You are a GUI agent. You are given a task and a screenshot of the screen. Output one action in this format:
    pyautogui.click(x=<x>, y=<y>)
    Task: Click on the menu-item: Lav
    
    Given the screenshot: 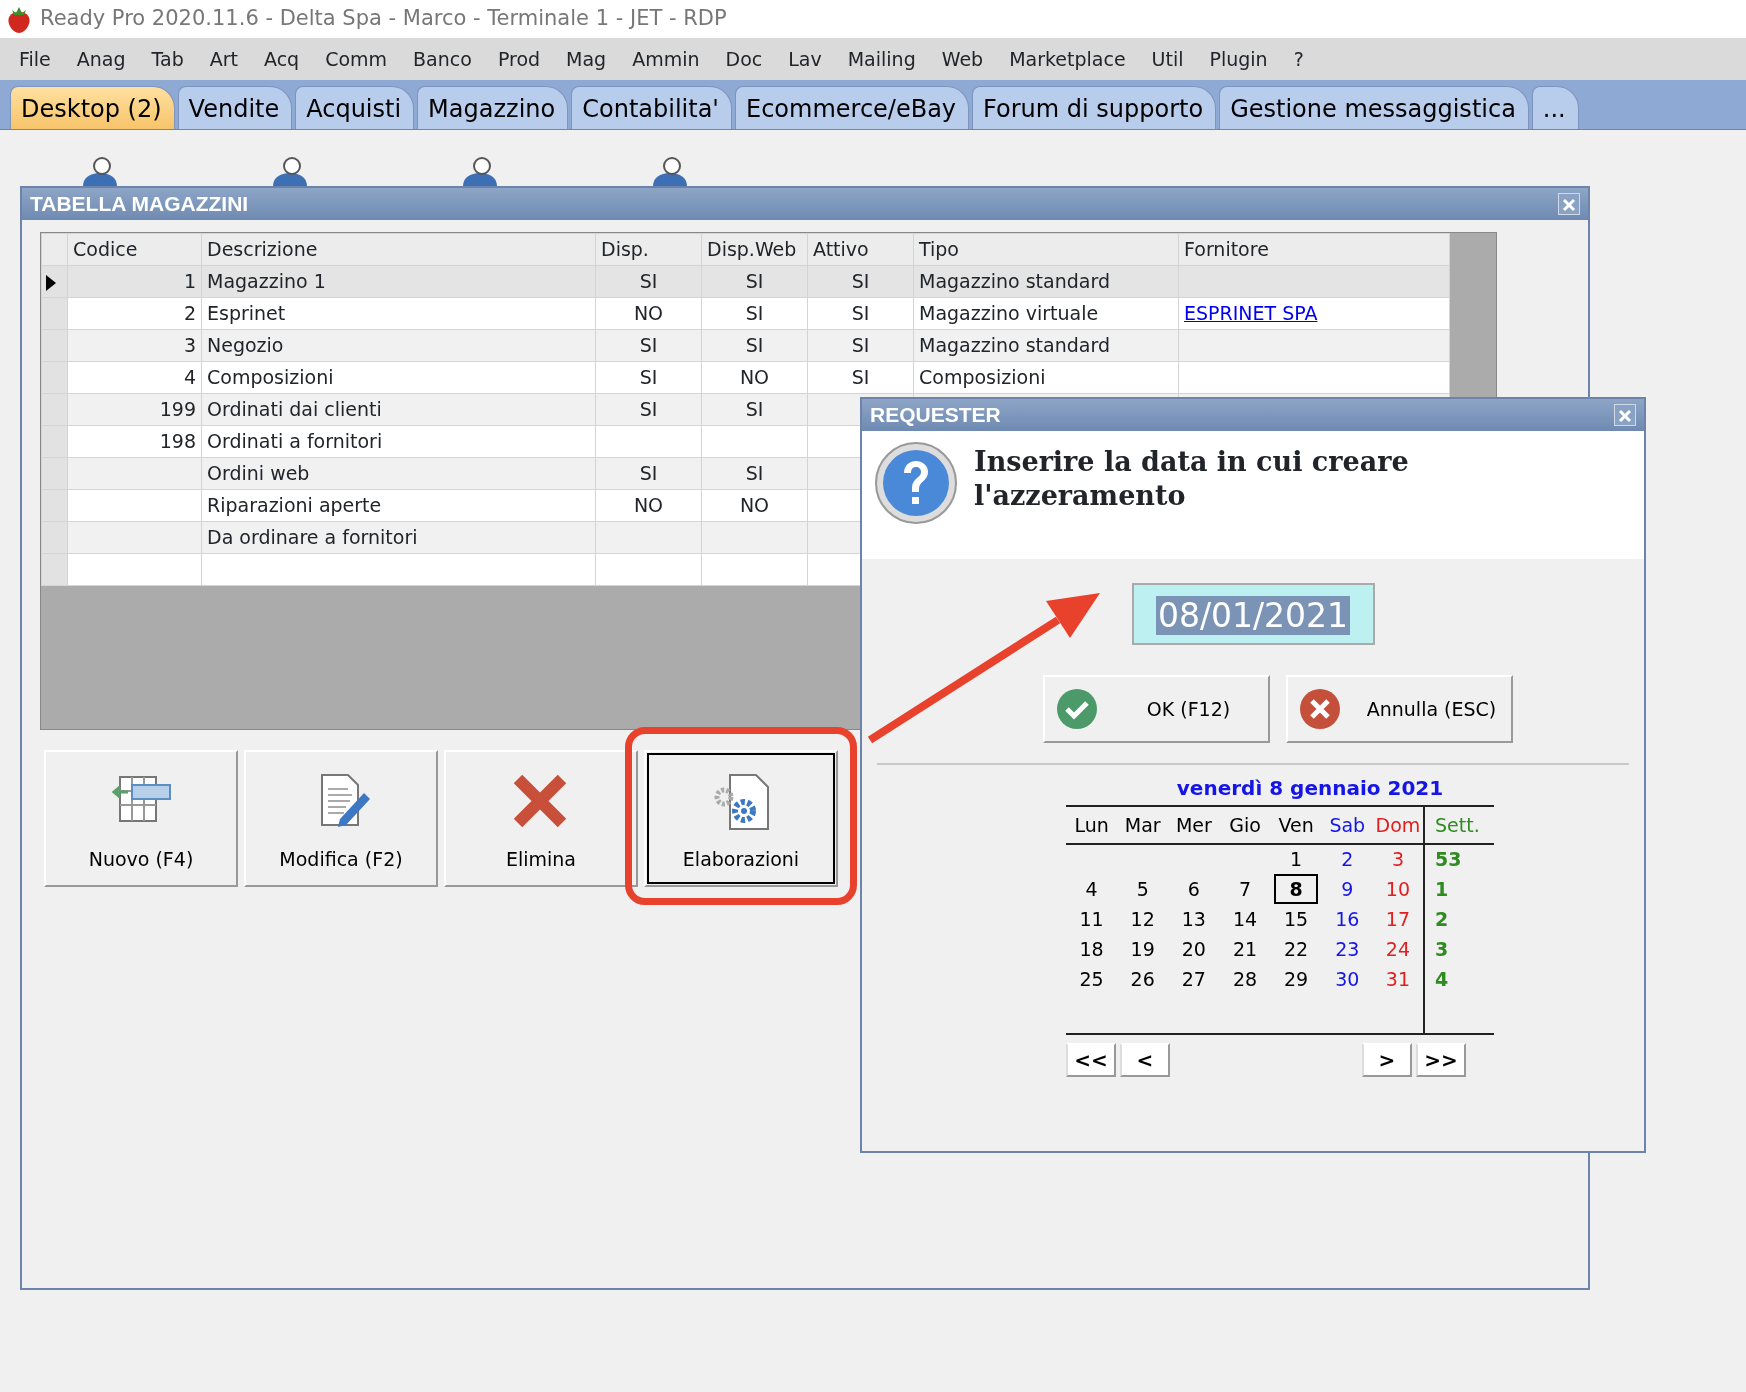 What is the action you would take?
    pyautogui.click(x=805, y=59)
    